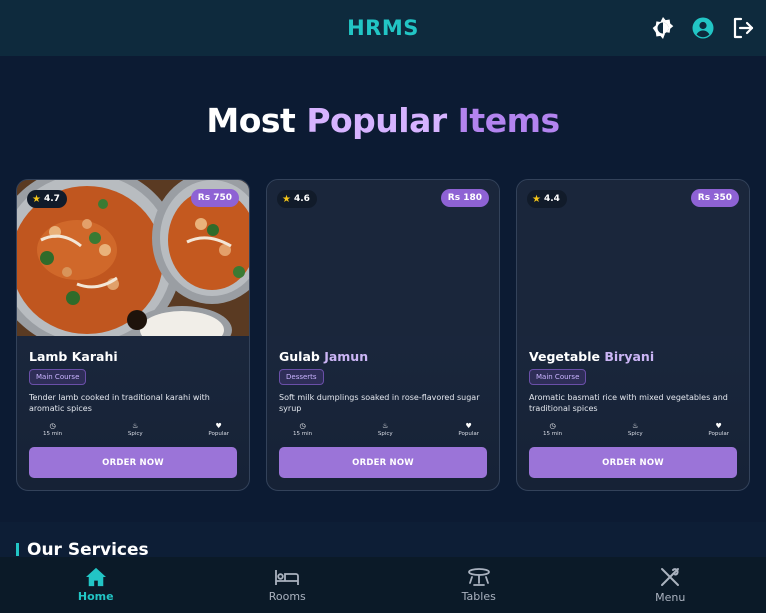 The image size is (766, 613). Describe the element at coordinates (95, 577) in the screenshot. I see `home-icon` at that location.